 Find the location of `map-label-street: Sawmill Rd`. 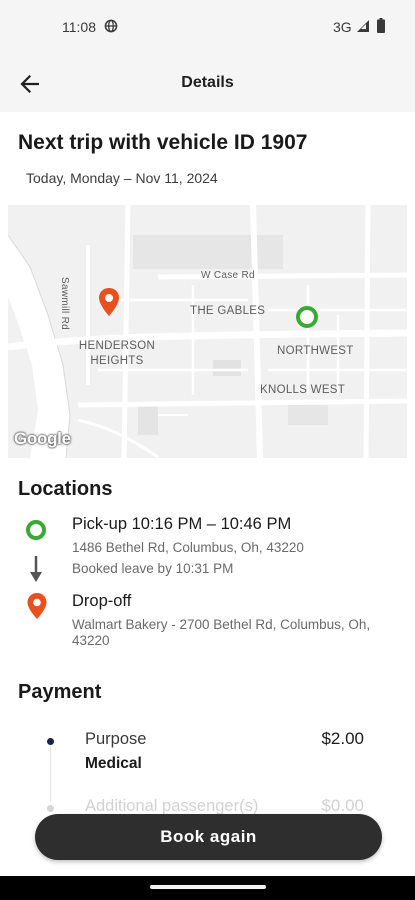

map-label-street: Sawmill Rd is located at coordinates (64, 304).